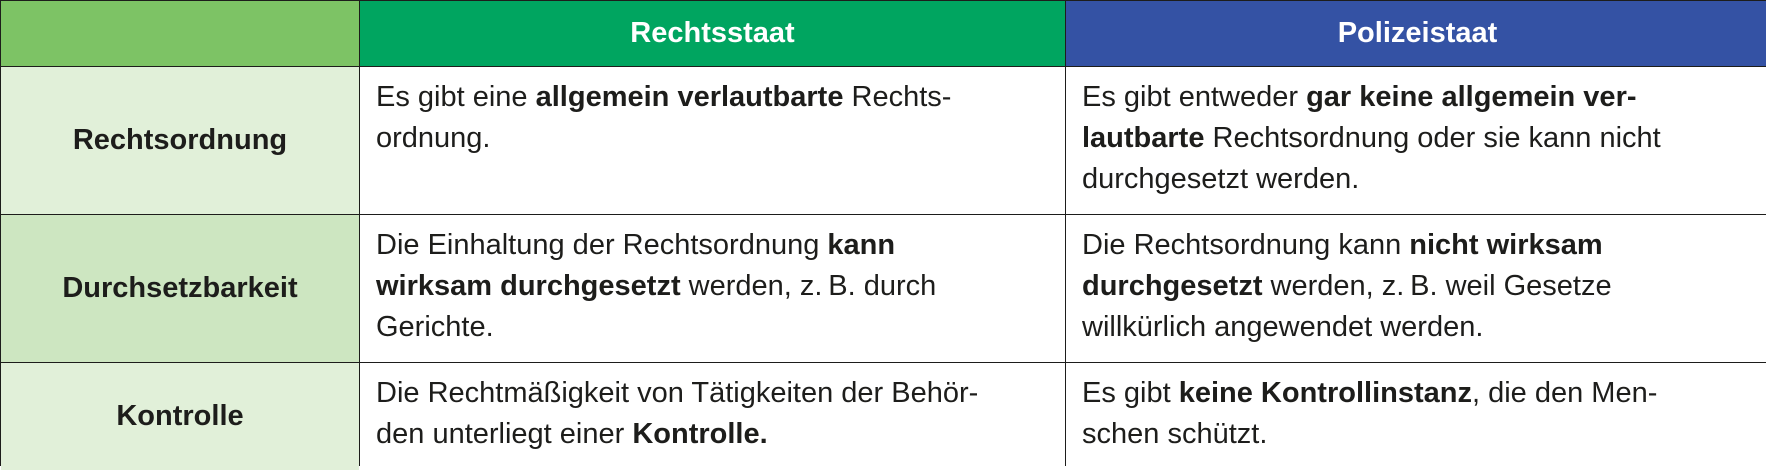 This screenshot has width=1766, height=470. I want to click on text-span: Die Einhaltung der Rechtsordnung, so click(602, 245).